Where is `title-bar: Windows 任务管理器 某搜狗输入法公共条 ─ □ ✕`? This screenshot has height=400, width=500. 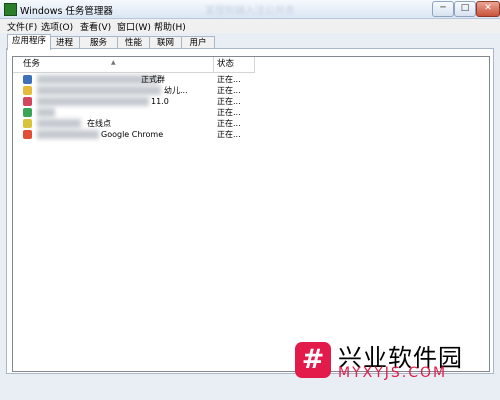
title-bar: Windows 任务管理器 某搜狗输入法公共条 ─ □ ✕ is located at coordinates (250, 9).